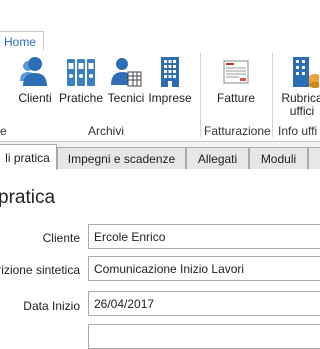  Describe the element at coordinates (237, 131) in the screenshot. I see `group-label-fatturazione: Fatturazione` at that location.